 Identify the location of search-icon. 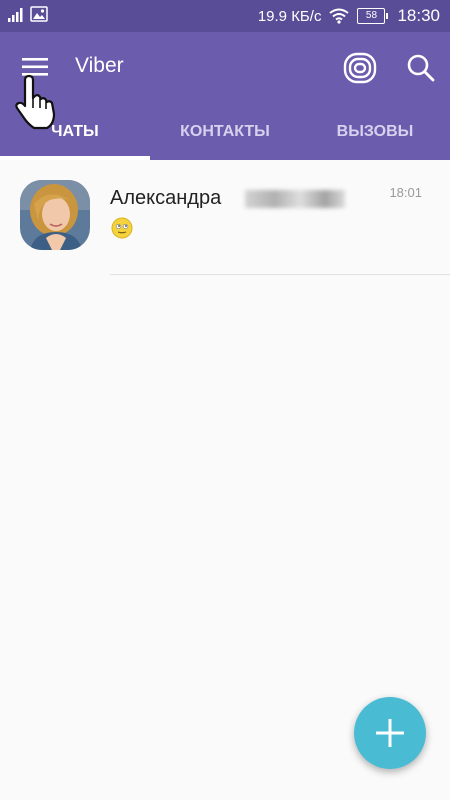
(421, 68).